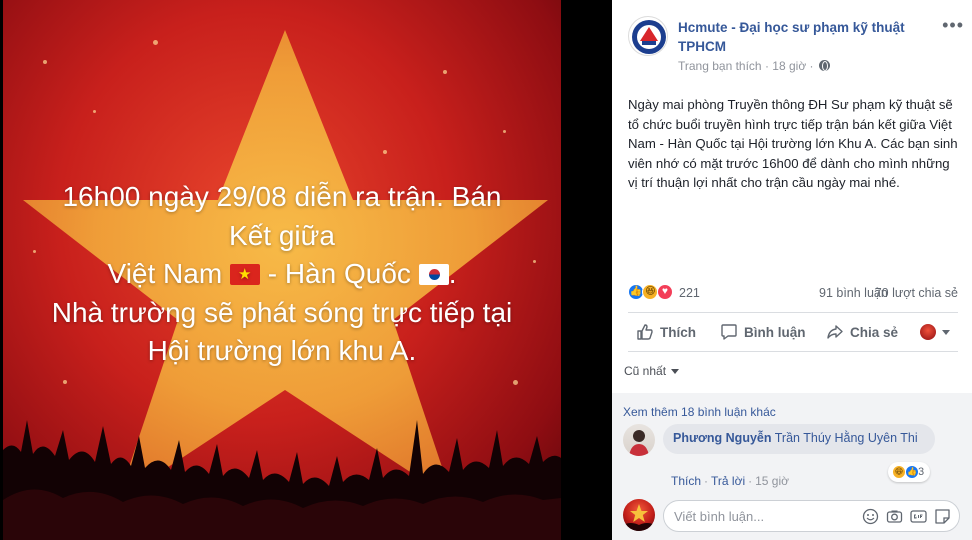  Describe the element at coordinates (942, 516) in the screenshot. I see `sticker-icon` at that location.